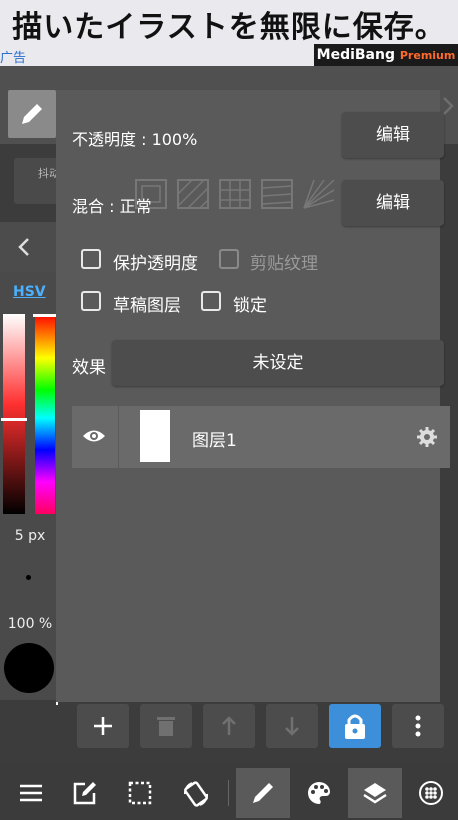  I want to click on effect-label: 效果, so click(89, 368).